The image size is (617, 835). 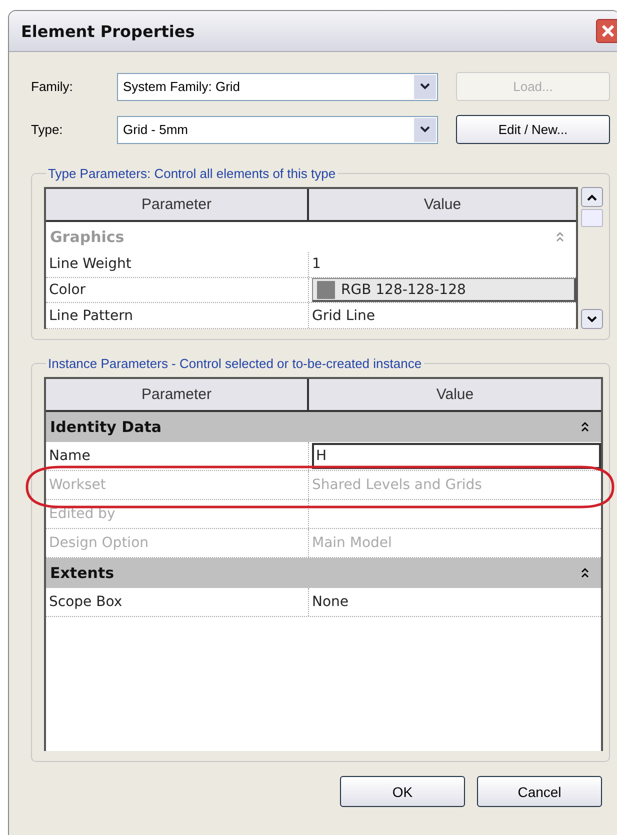 I want to click on parameter-name: Line Weight, so click(x=90, y=264).